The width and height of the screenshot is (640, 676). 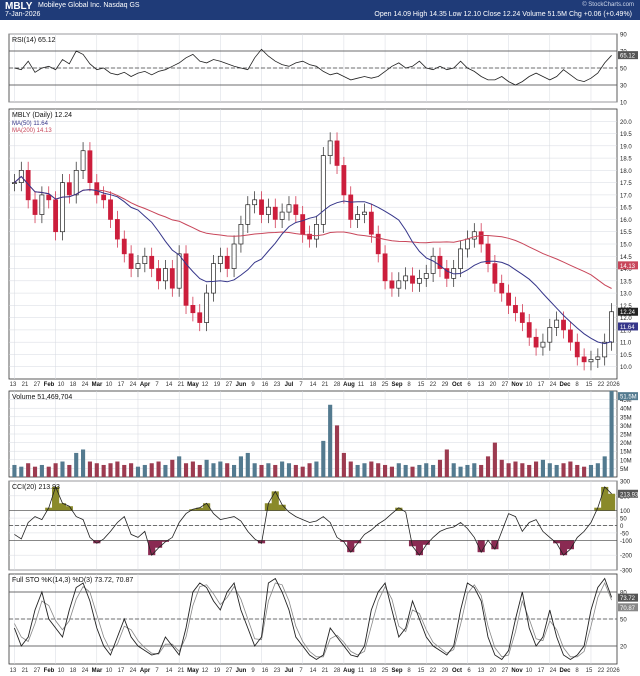 I want to click on x-axis-tick-label-bottom: 20, so click(x=493, y=671).